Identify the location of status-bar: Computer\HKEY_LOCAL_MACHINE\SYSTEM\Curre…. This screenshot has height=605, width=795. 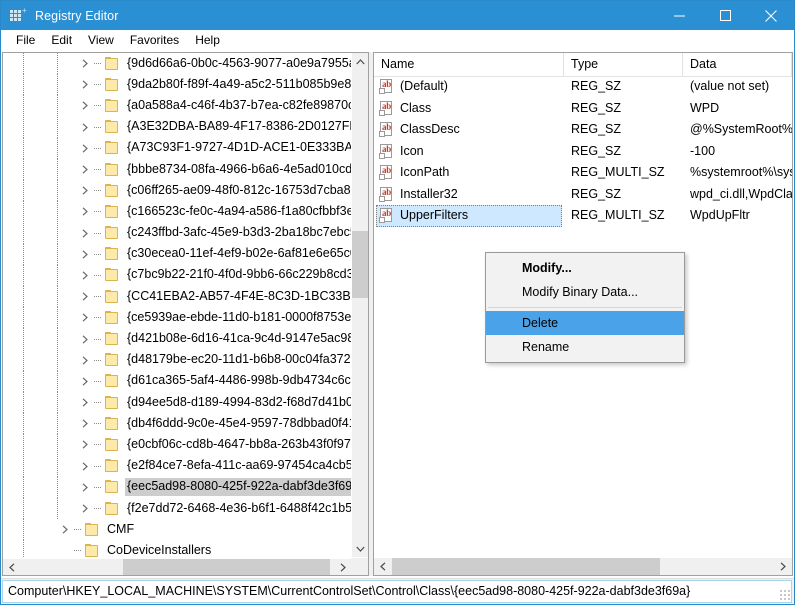
(397, 591).